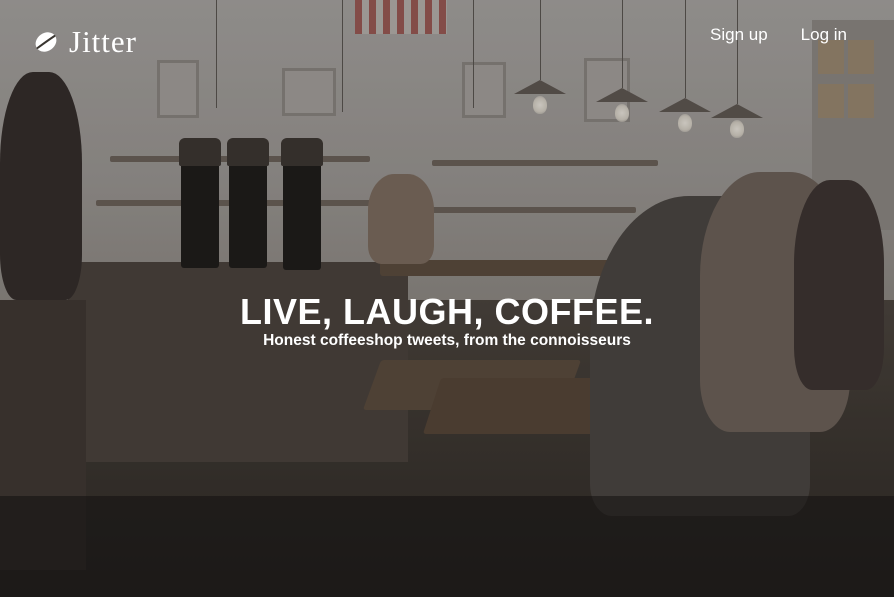 Image resolution: width=894 pixels, height=597 pixels. I want to click on brand-logo: Jitter, so click(85, 41).